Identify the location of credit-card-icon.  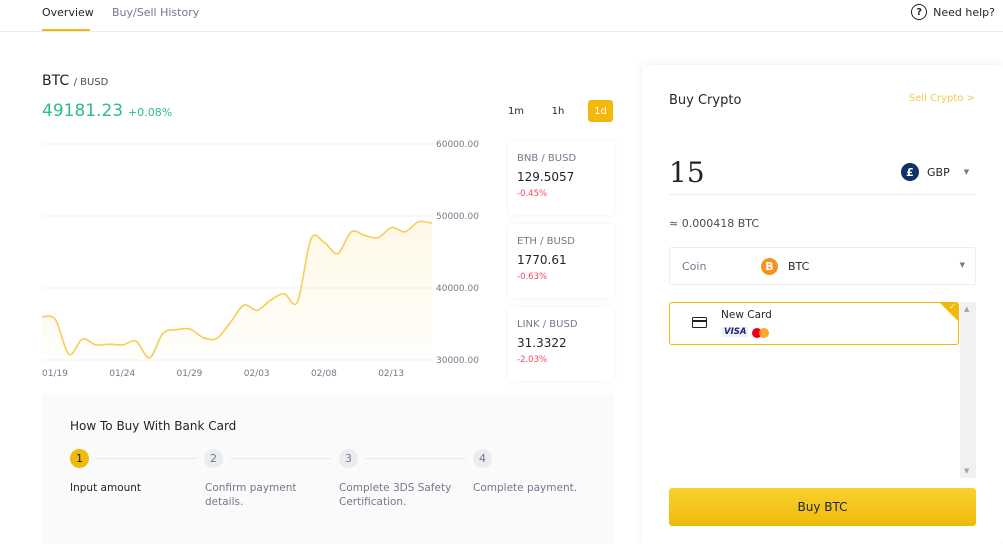
(699, 322).